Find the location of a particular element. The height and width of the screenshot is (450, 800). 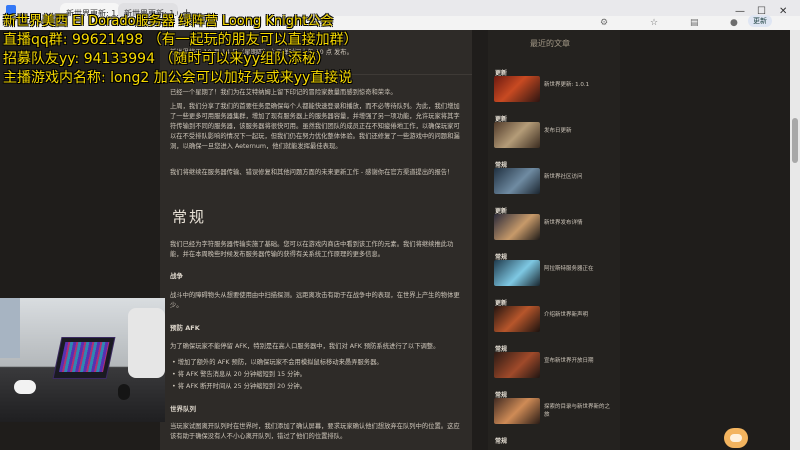

sidebar-item-title: 新世界更新: 1.0.1 is located at coordinates (579, 84).